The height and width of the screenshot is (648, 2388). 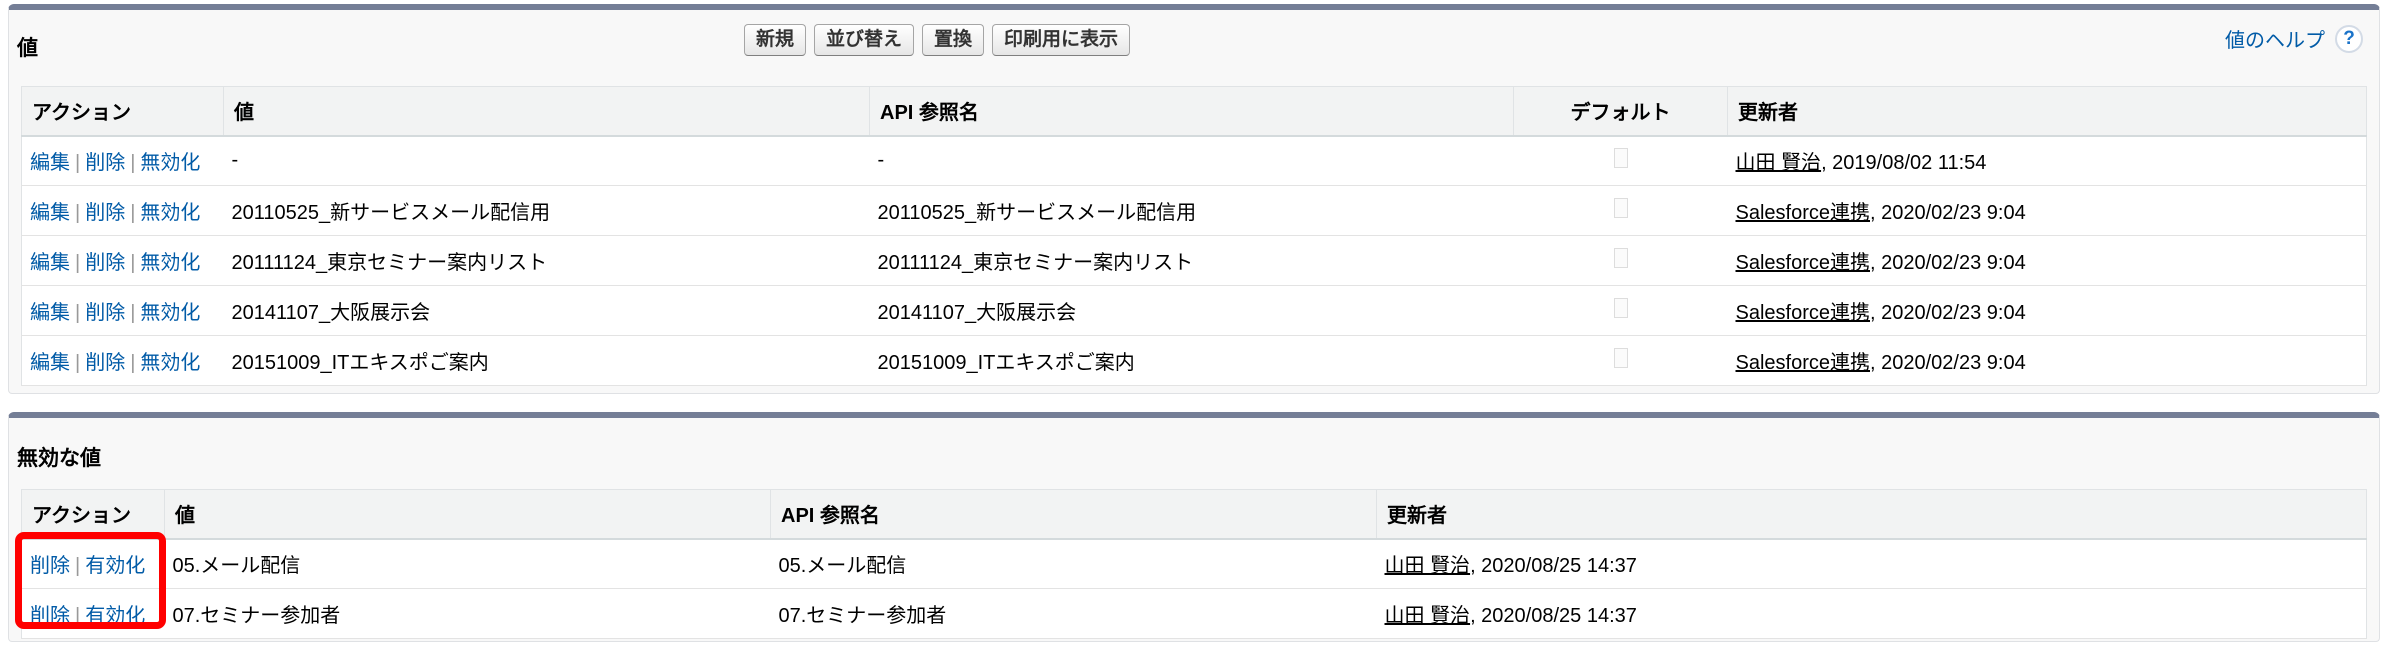 I want to click on toolbar: 新規 並び替え 置換 印刷用に表示, so click(x=937, y=40).